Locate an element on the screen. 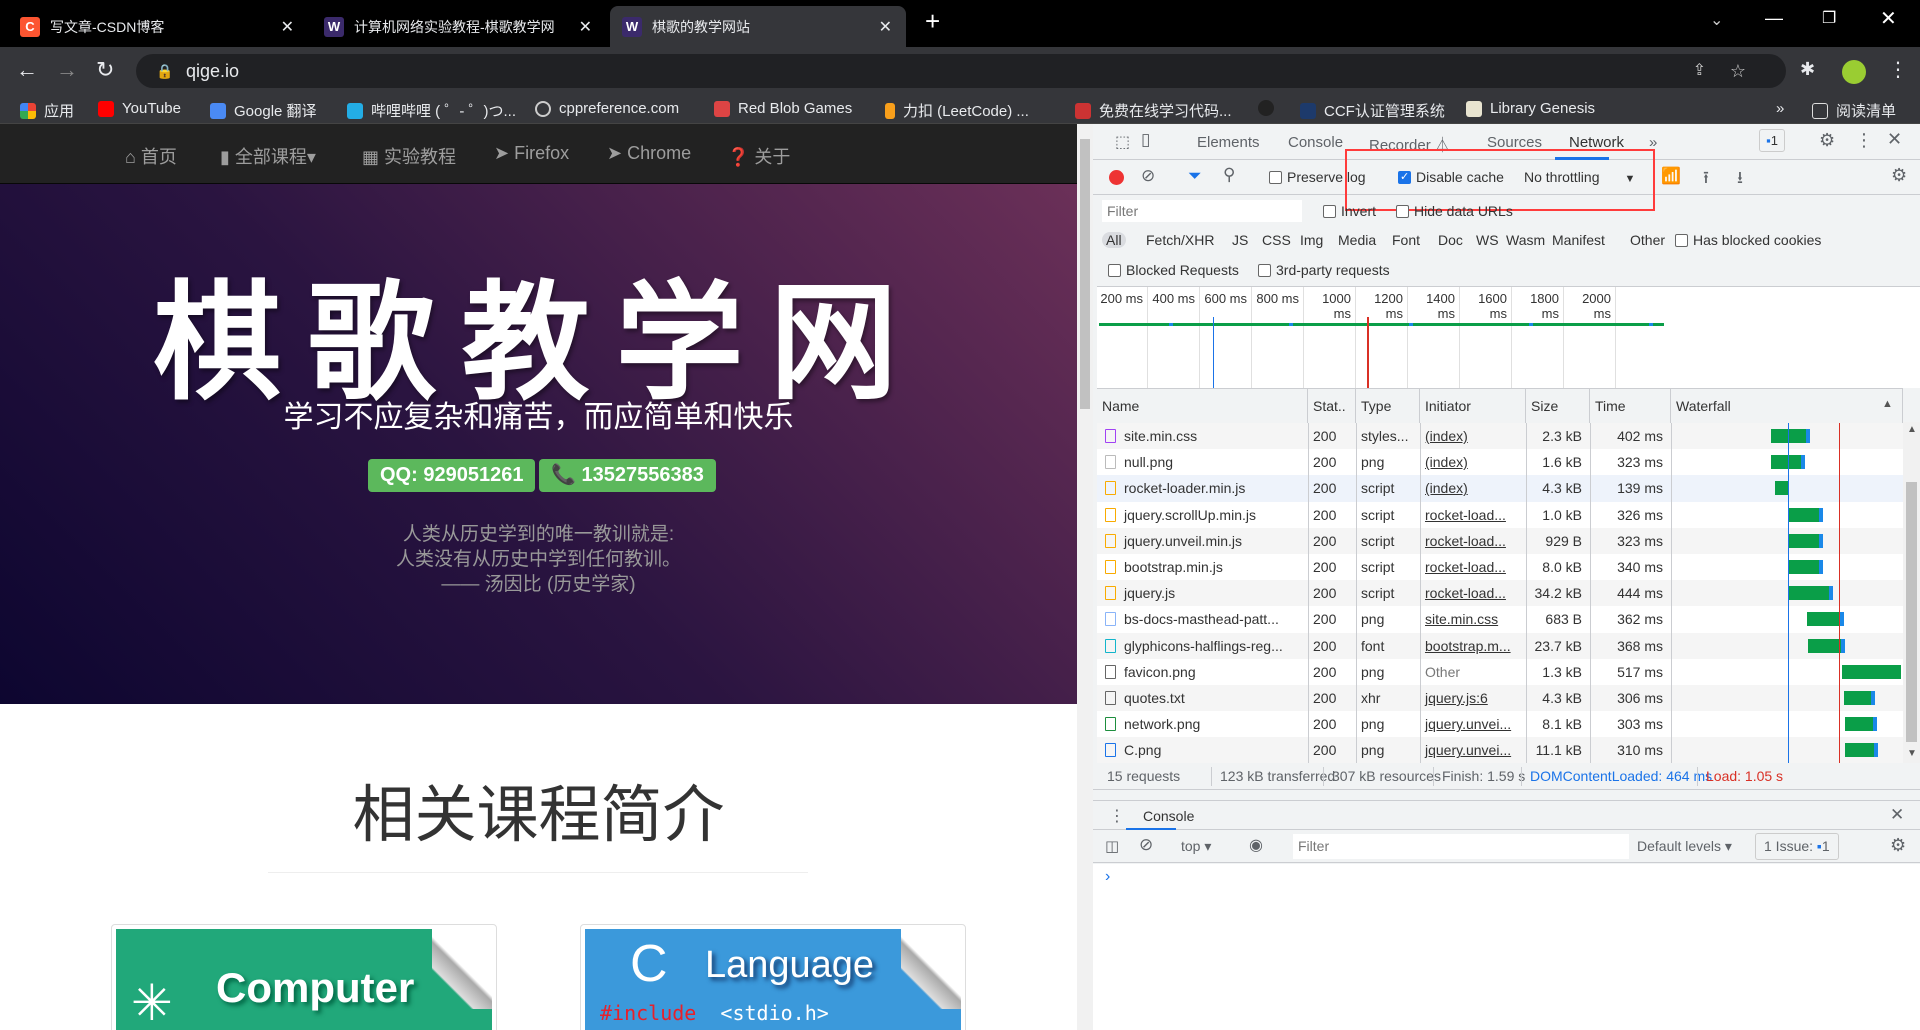  console-filter-input: Filter is located at coordinates (1461, 846).